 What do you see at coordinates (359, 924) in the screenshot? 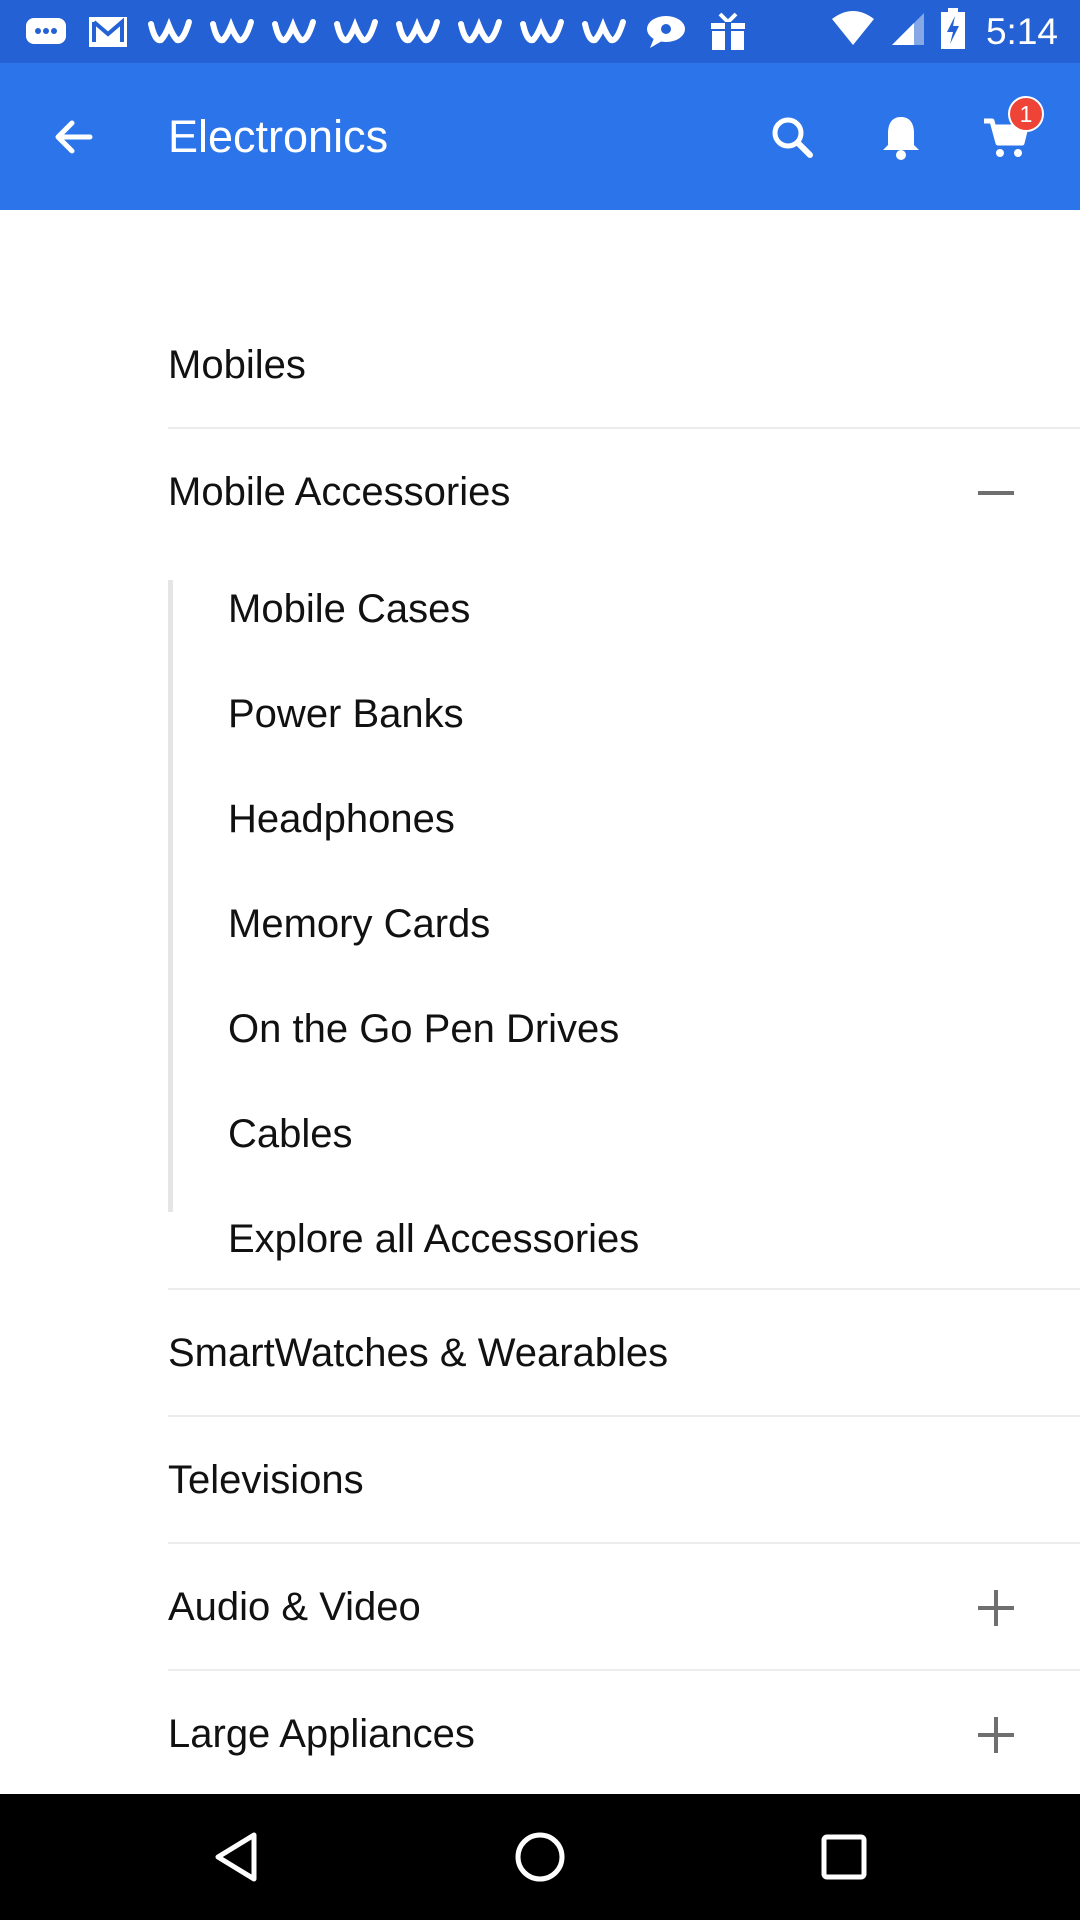
I see `subcategory-label: Memory Cards` at bounding box center [359, 924].